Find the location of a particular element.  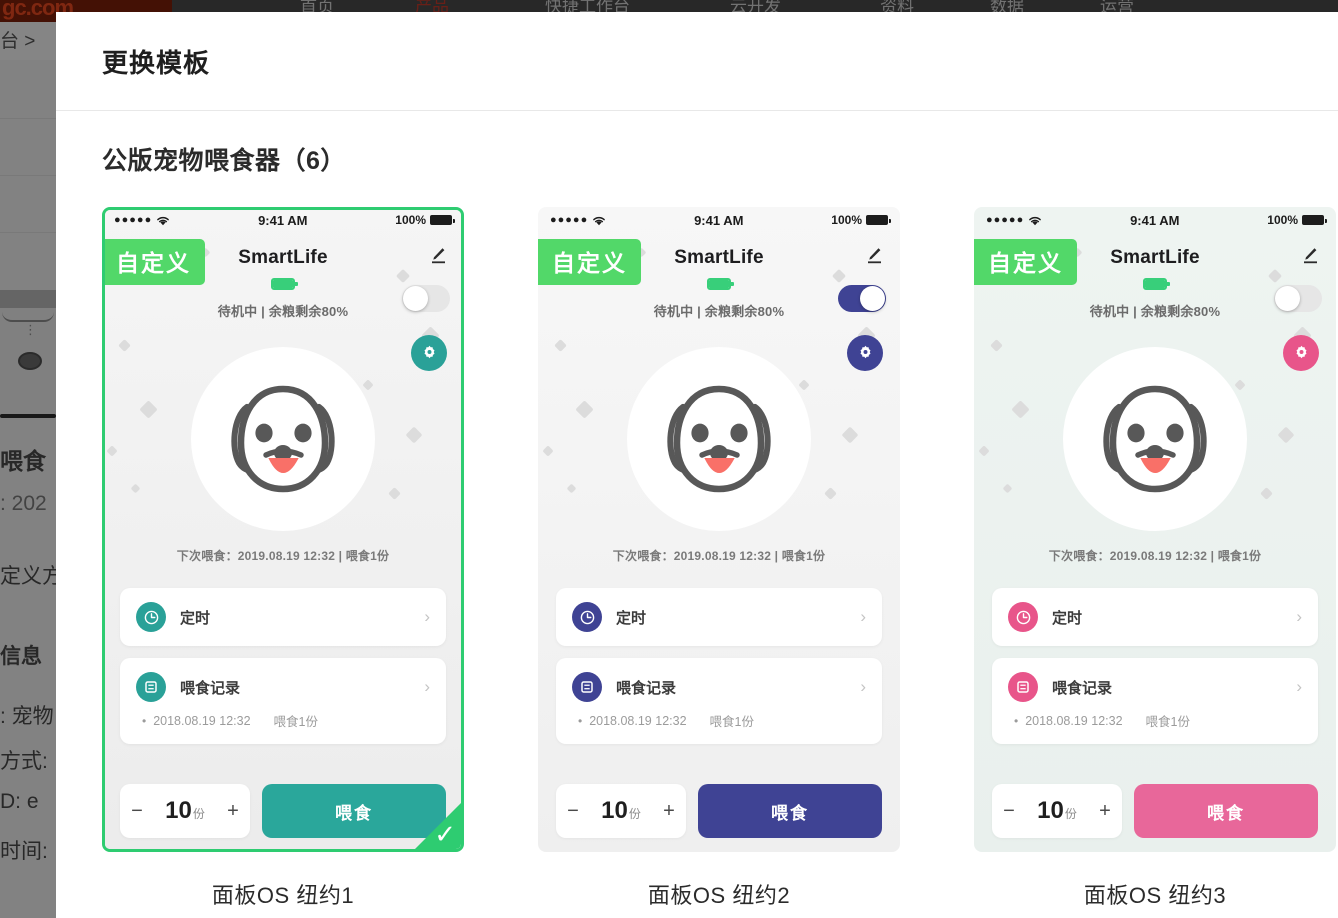

record-timestamp: 2018.08.19 12:32 is located at coordinates (202, 720).